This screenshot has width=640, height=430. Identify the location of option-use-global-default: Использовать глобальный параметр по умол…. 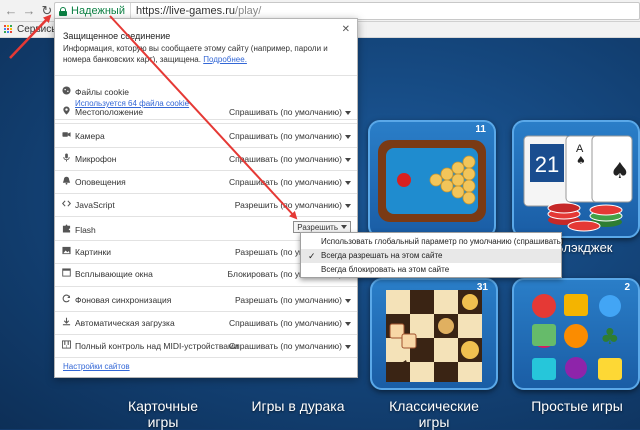
(431, 242).